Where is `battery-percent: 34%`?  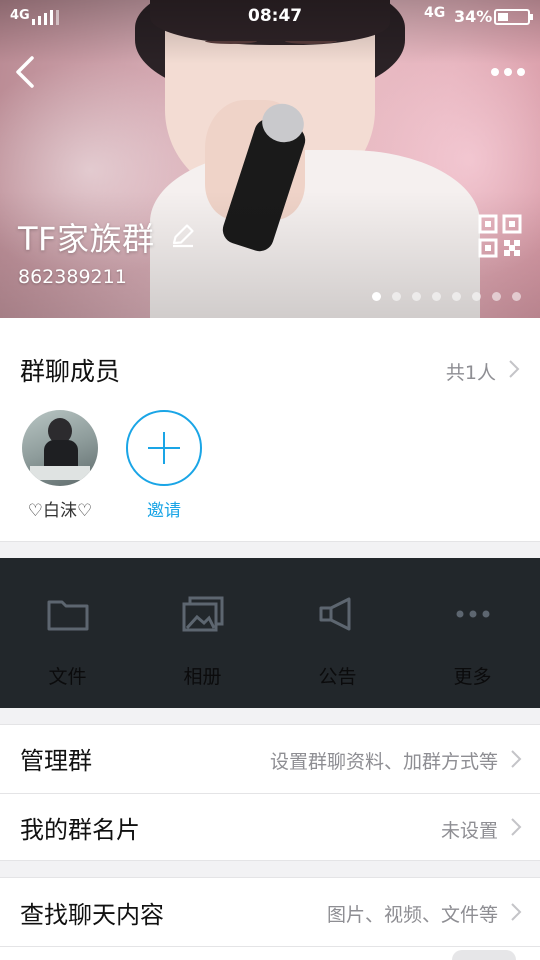
battery-percent: 34% is located at coordinates (473, 16).